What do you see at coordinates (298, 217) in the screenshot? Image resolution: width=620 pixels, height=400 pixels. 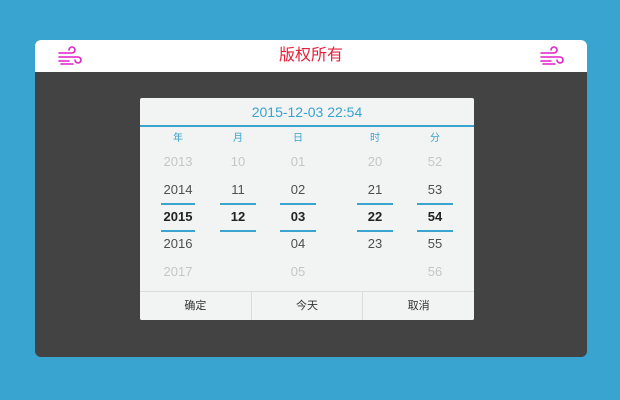 I see `day-option-selected: 03` at bounding box center [298, 217].